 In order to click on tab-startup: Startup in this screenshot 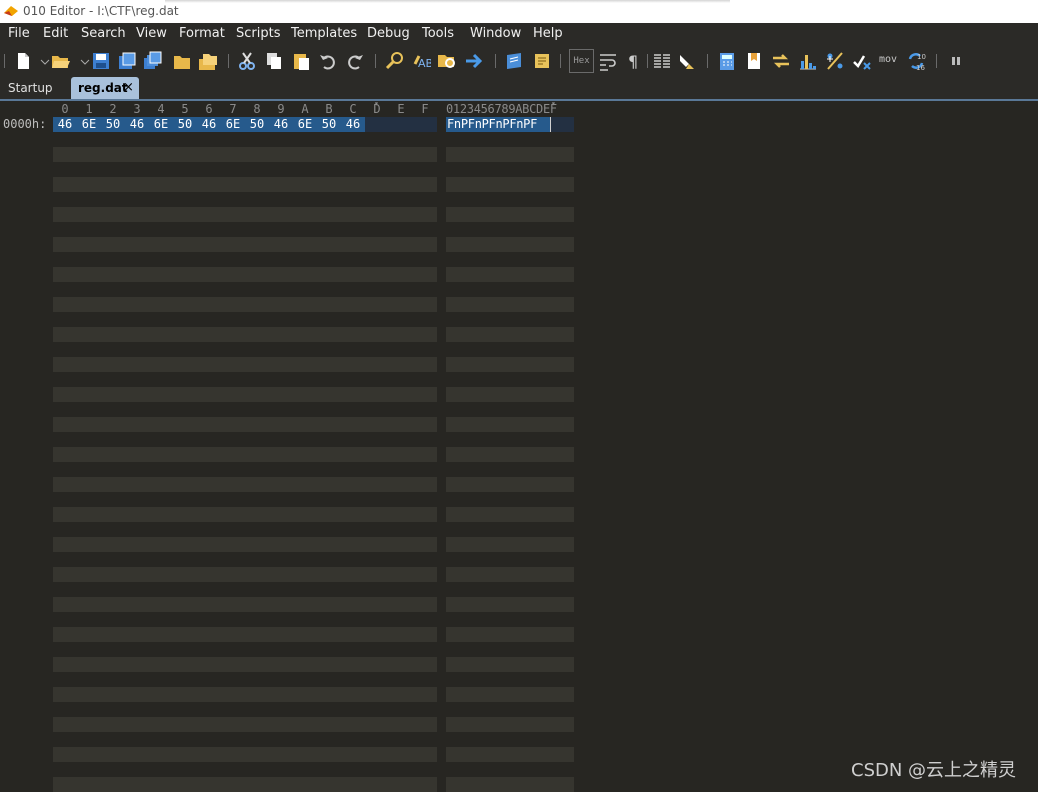, I will do `click(30, 88)`.